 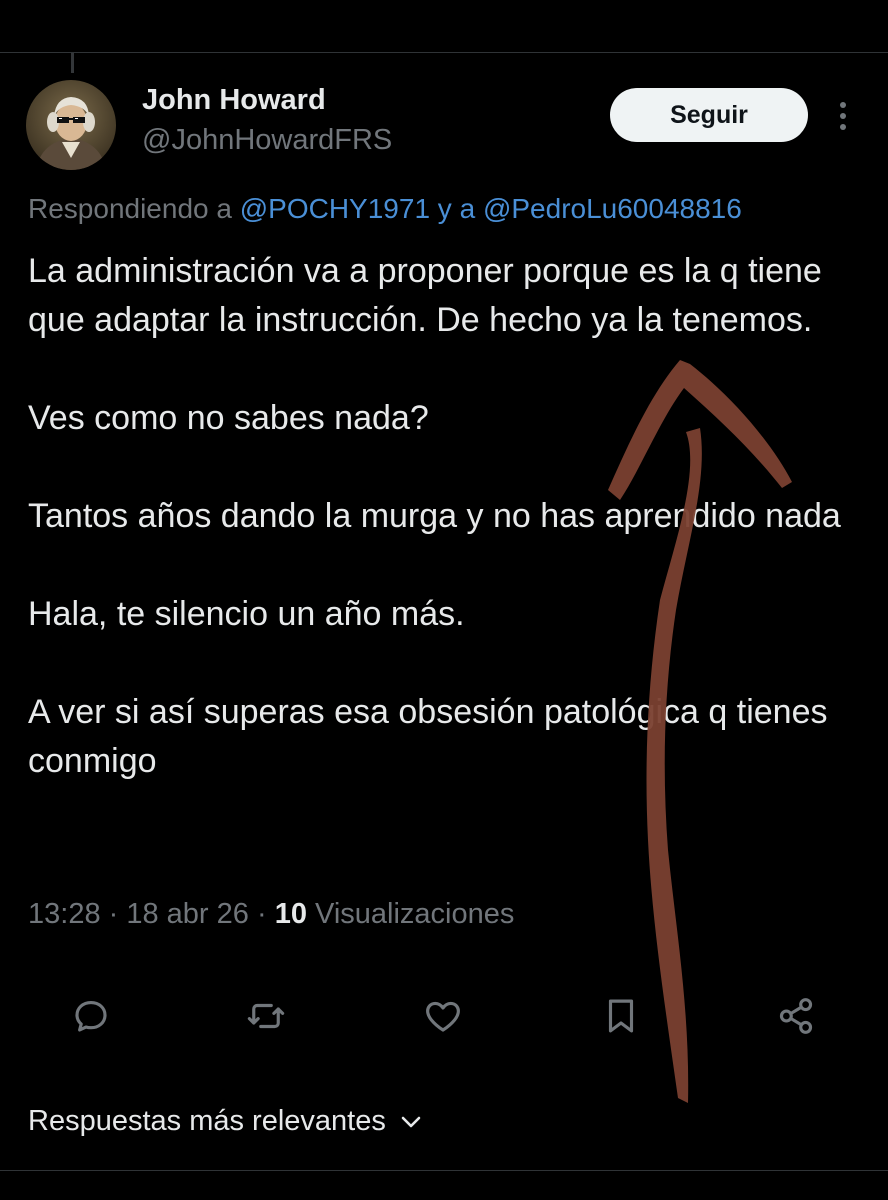 I want to click on bottom-divider, so click(x=444, y=1170).